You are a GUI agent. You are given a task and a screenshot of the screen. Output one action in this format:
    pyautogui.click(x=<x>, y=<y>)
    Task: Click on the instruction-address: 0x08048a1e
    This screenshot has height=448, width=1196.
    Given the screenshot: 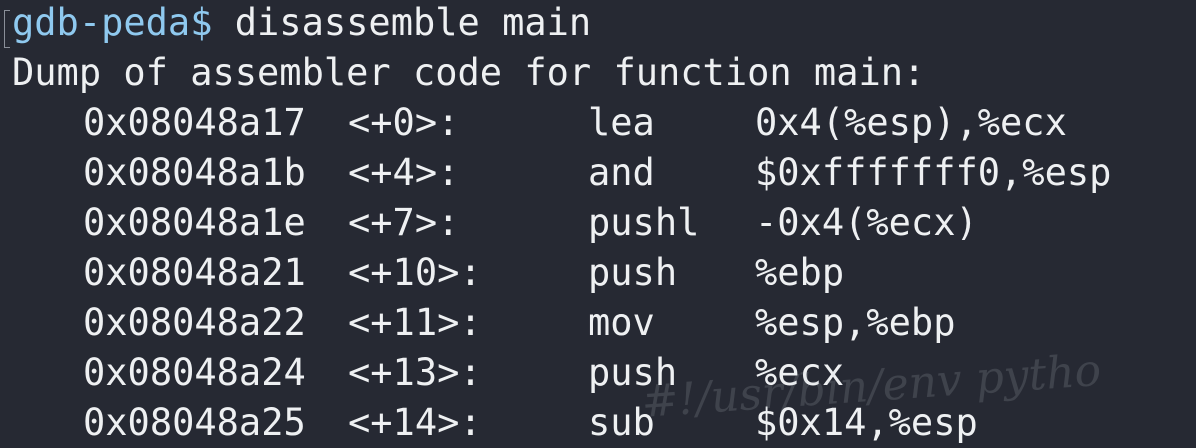 What is the action you would take?
    pyautogui.click(x=194, y=222)
    